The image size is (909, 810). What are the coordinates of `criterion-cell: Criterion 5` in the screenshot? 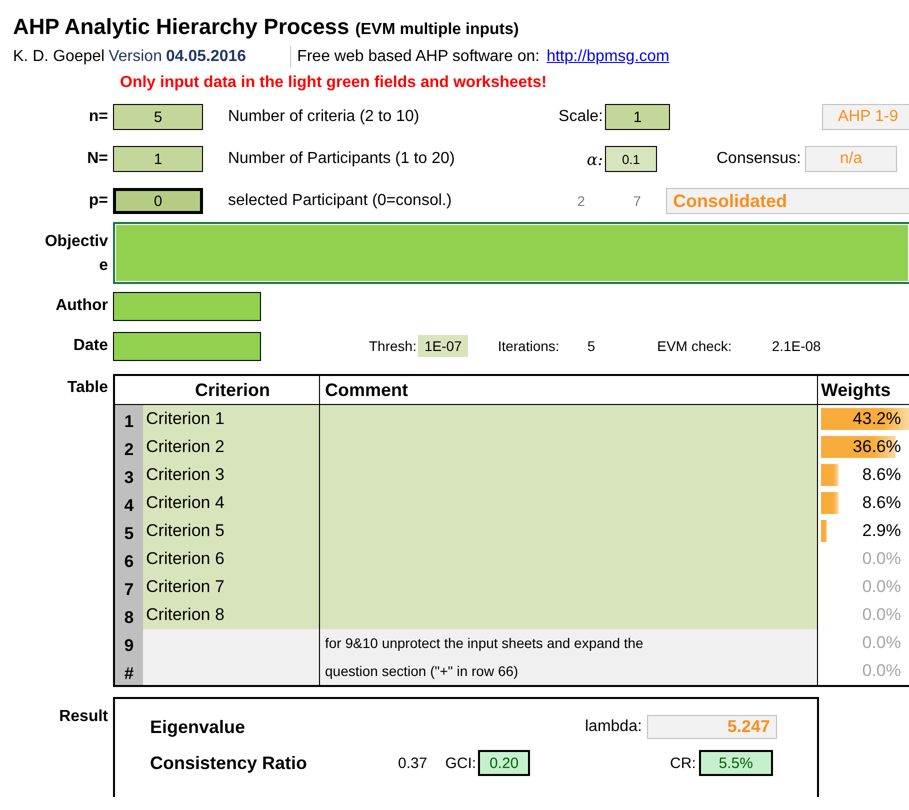 It's located at (231, 531).